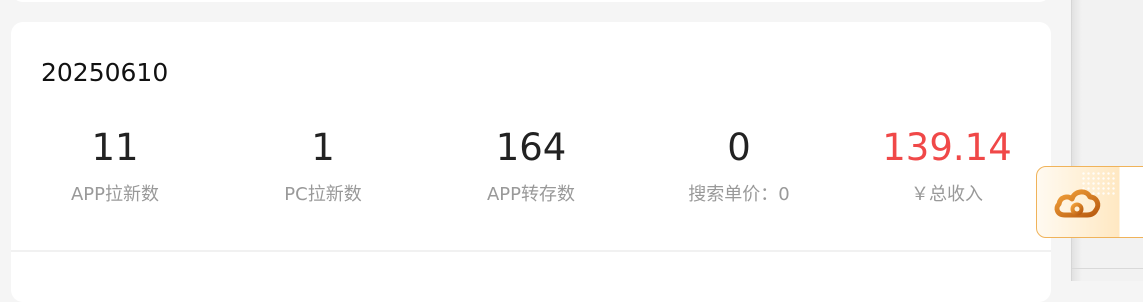  I want to click on stat-label: PC拉新数, so click(323, 194).